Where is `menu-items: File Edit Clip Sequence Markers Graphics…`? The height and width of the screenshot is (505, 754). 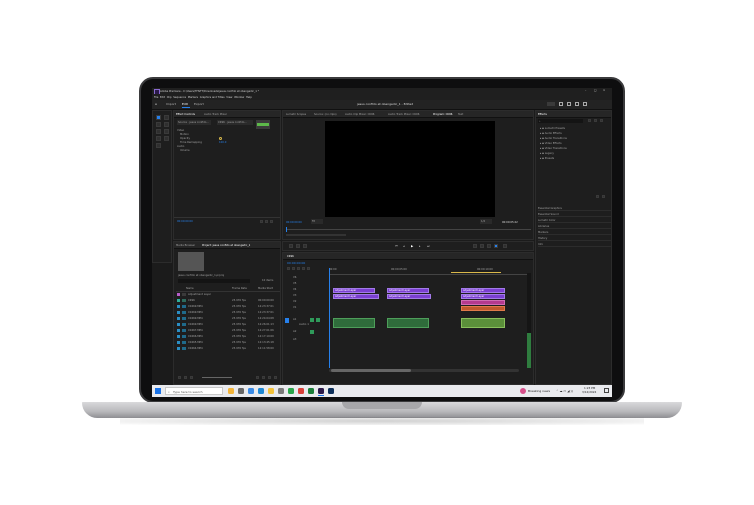
menu-items: File Edit Clip Sequence Markers Graphics… is located at coordinates (203, 97).